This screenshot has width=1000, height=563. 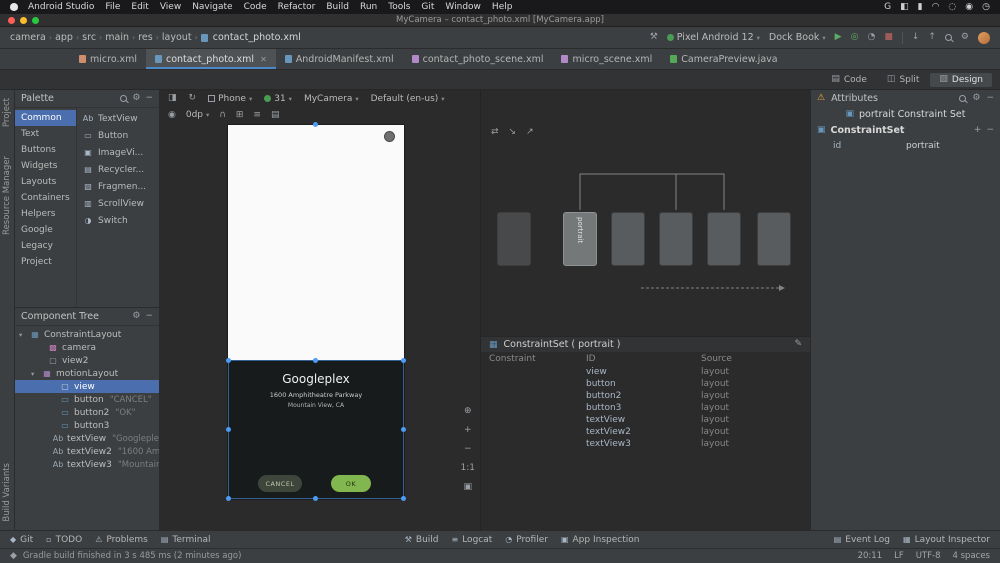 I want to click on line-ending: LF, so click(x=899, y=556).